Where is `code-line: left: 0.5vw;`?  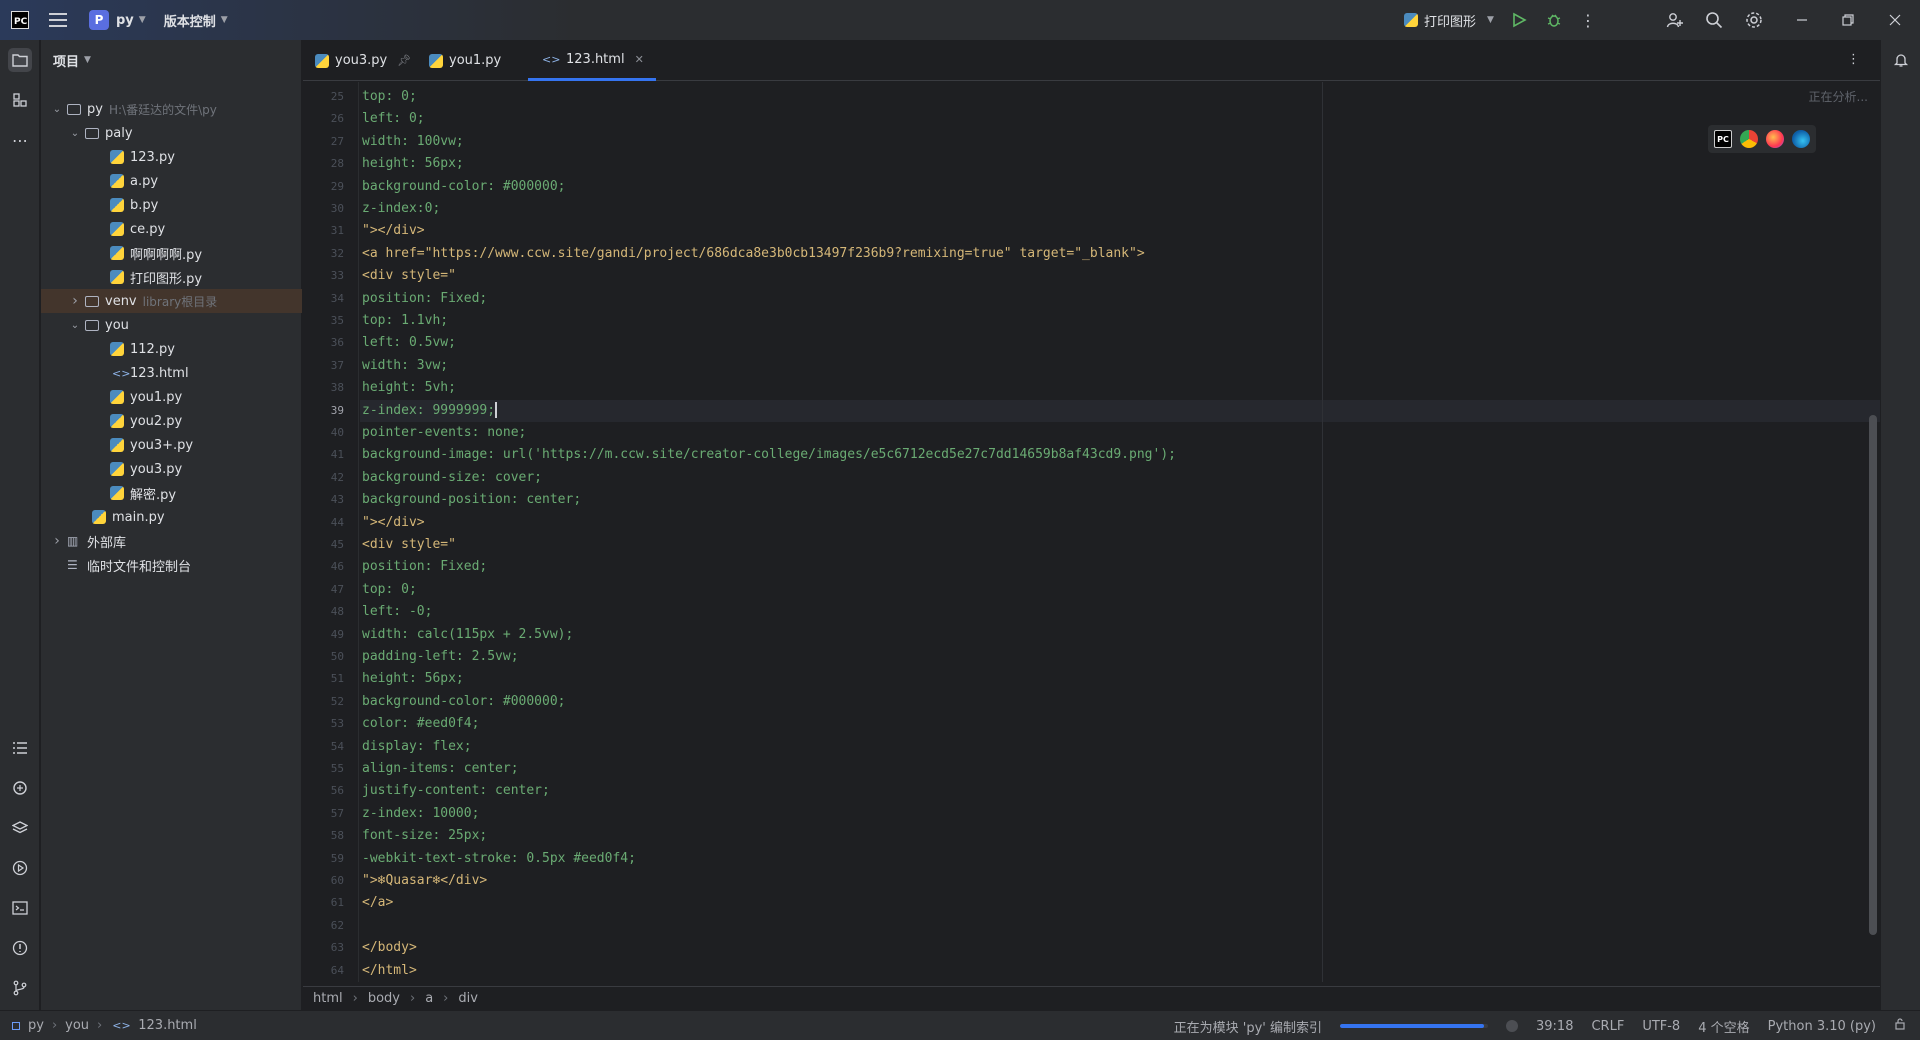
code-line: left: 0.5vw; is located at coordinates (409, 343).